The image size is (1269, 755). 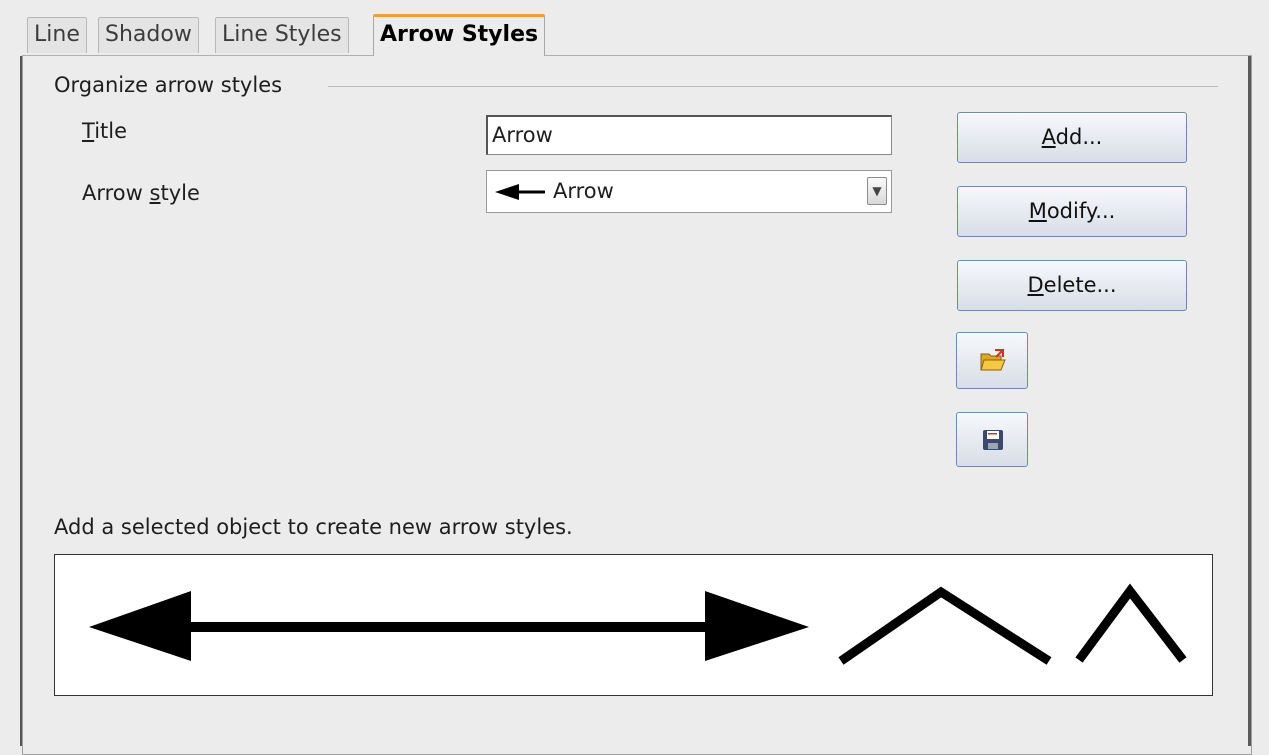 I want to click on arrow-style-label: Arrow style, so click(x=141, y=193).